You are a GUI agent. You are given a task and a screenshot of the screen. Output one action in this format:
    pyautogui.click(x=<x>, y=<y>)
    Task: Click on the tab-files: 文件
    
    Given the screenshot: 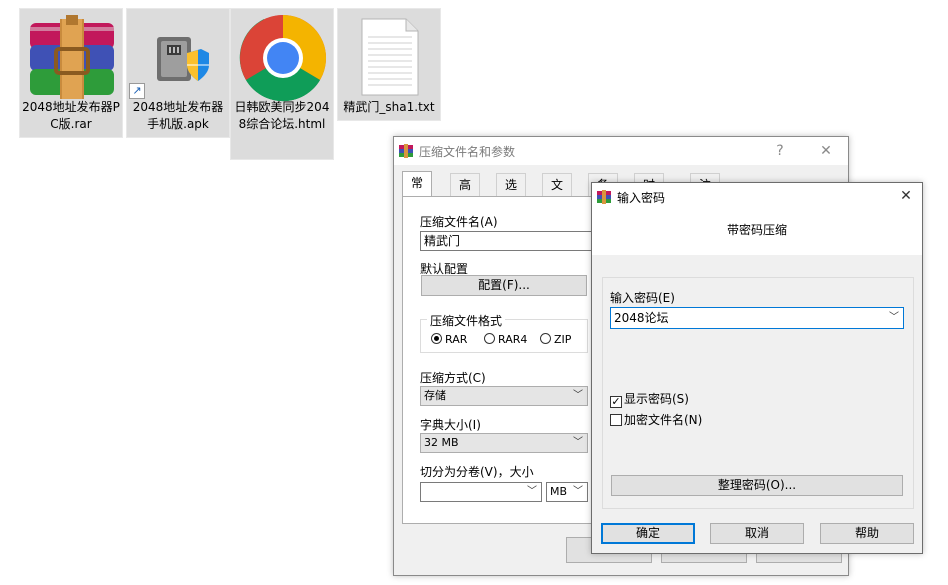 What is the action you would take?
    pyautogui.click(x=557, y=193)
    